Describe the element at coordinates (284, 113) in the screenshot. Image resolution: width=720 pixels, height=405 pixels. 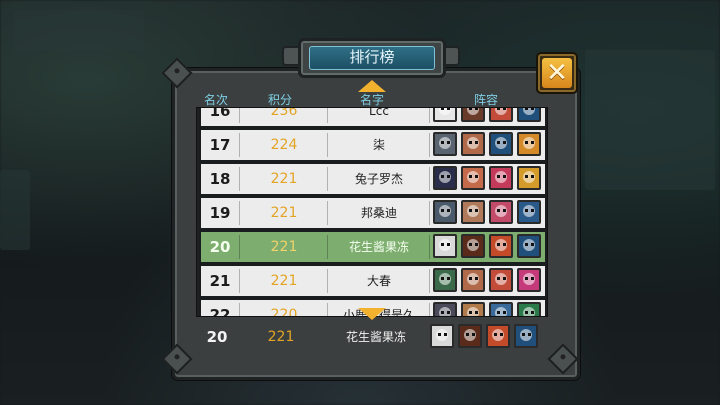
I see `row-score: 236` at that location.